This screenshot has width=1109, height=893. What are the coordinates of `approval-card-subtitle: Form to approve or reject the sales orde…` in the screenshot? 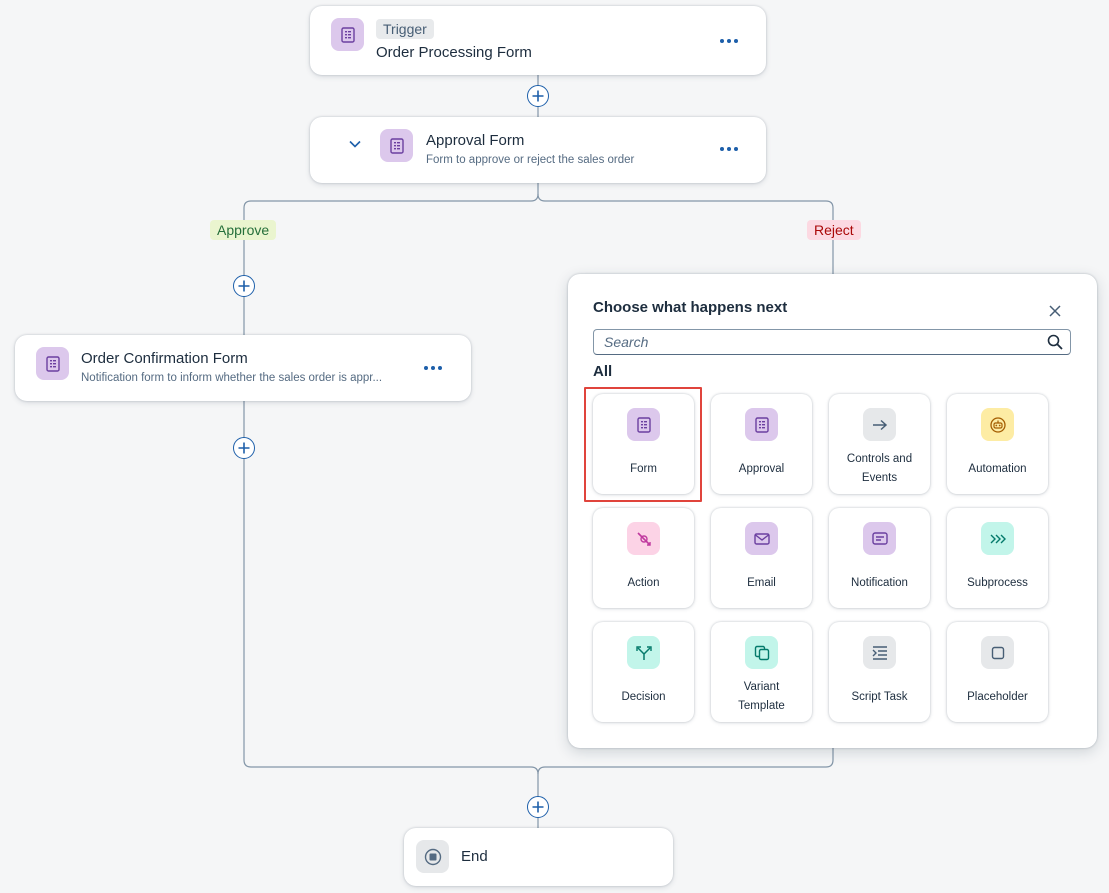 It's located at (530, 160).